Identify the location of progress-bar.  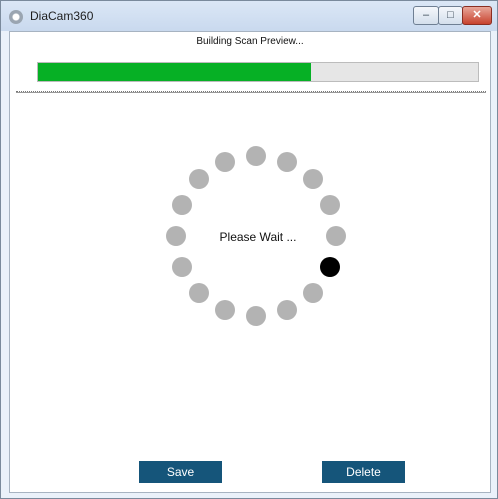
(258, 72).